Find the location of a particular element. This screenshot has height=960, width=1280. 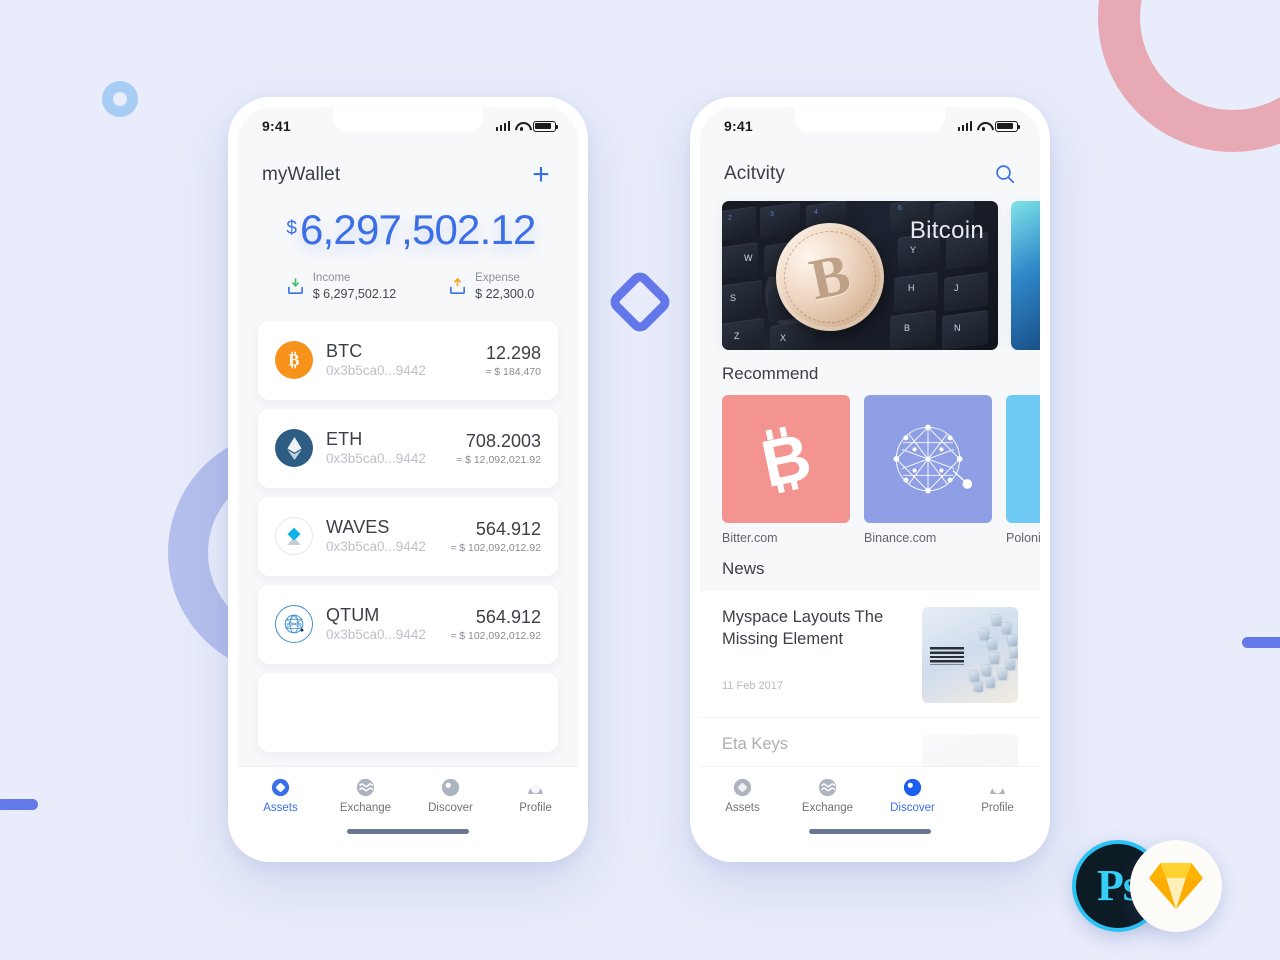

income-download-icon is located at coordinates (295, 286).